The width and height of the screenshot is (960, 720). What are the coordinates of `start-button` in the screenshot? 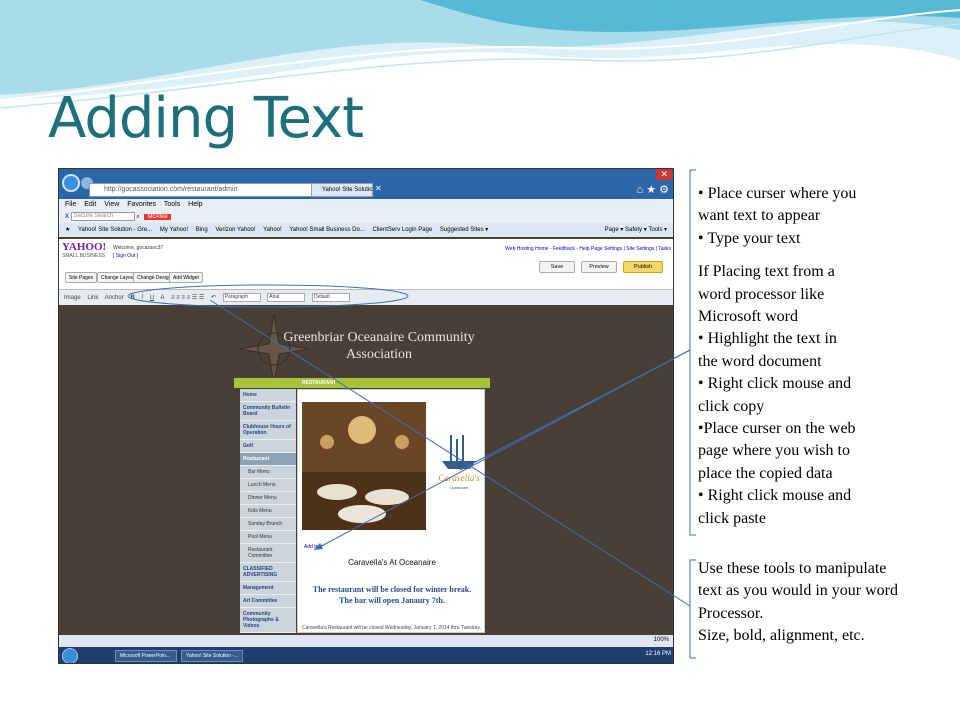 It's located at (70, 655).